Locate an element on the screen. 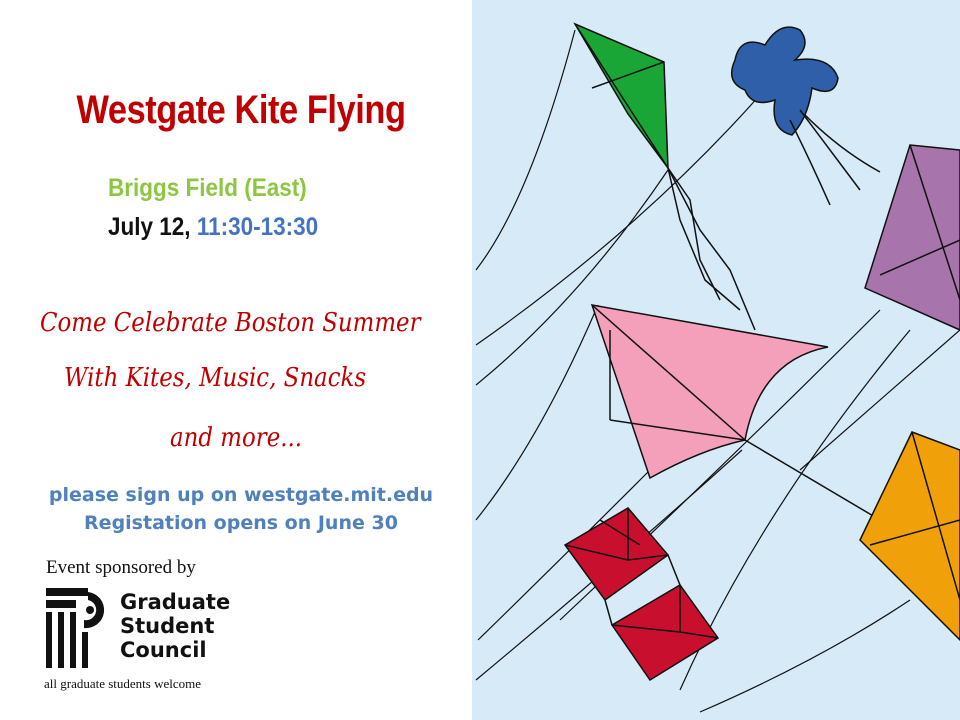  event-title: Westgate Kite Flying is located at coordinates (241, 110).